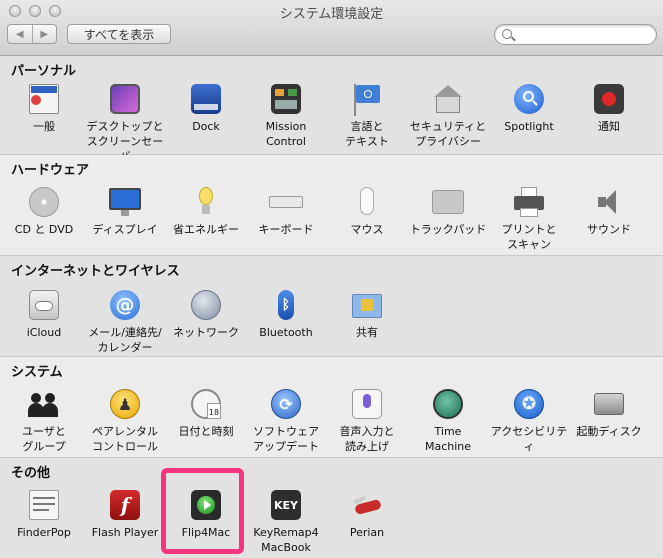 This screenshot has width=663, height=558. I want to click on pane-date-time: 18 日付と時刻, so click(206, 413).